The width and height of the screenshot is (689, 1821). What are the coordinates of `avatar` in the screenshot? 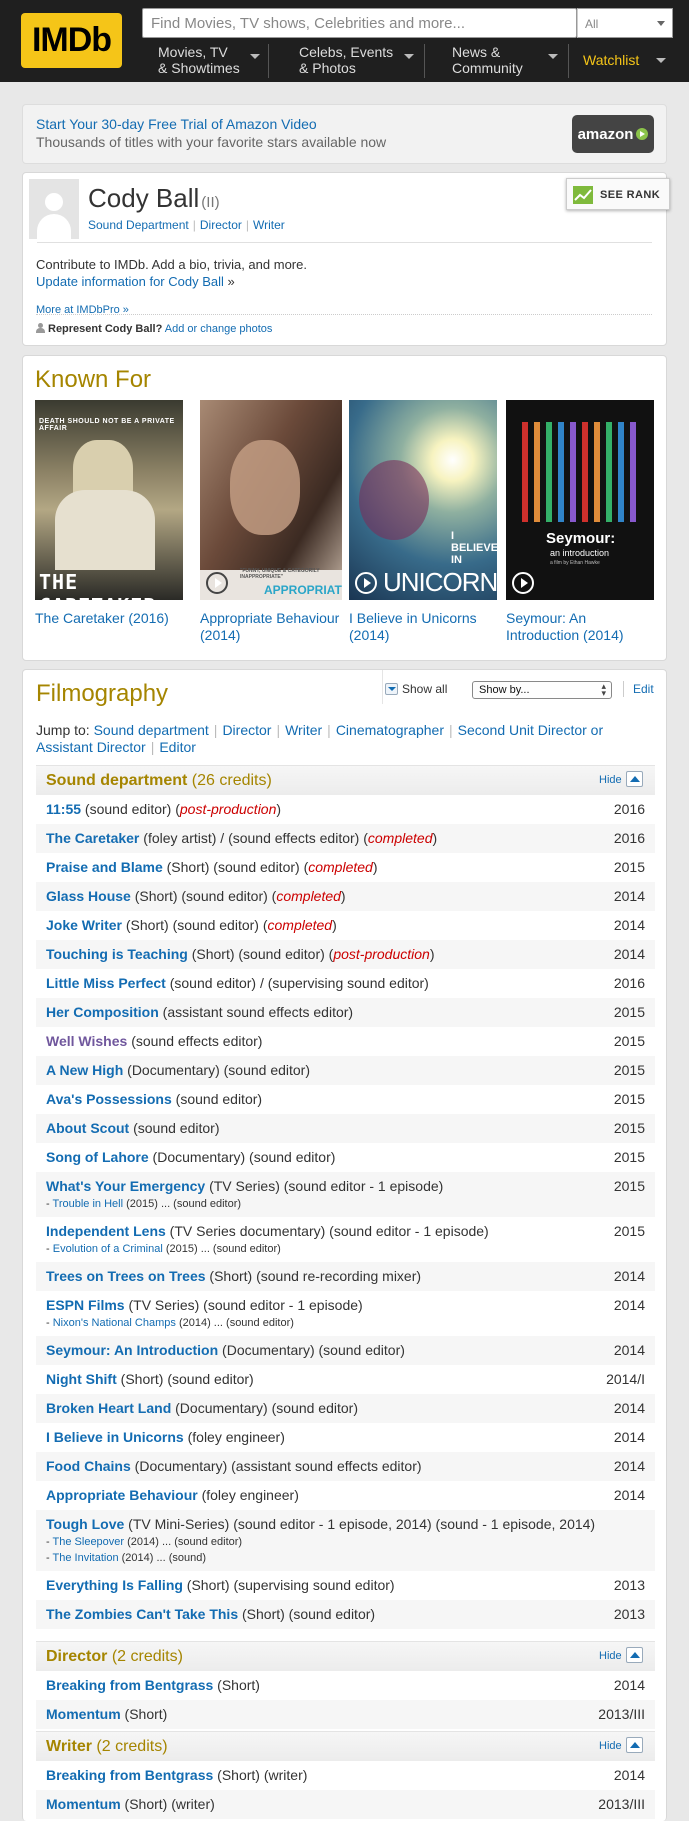 It's located at (54, 209).